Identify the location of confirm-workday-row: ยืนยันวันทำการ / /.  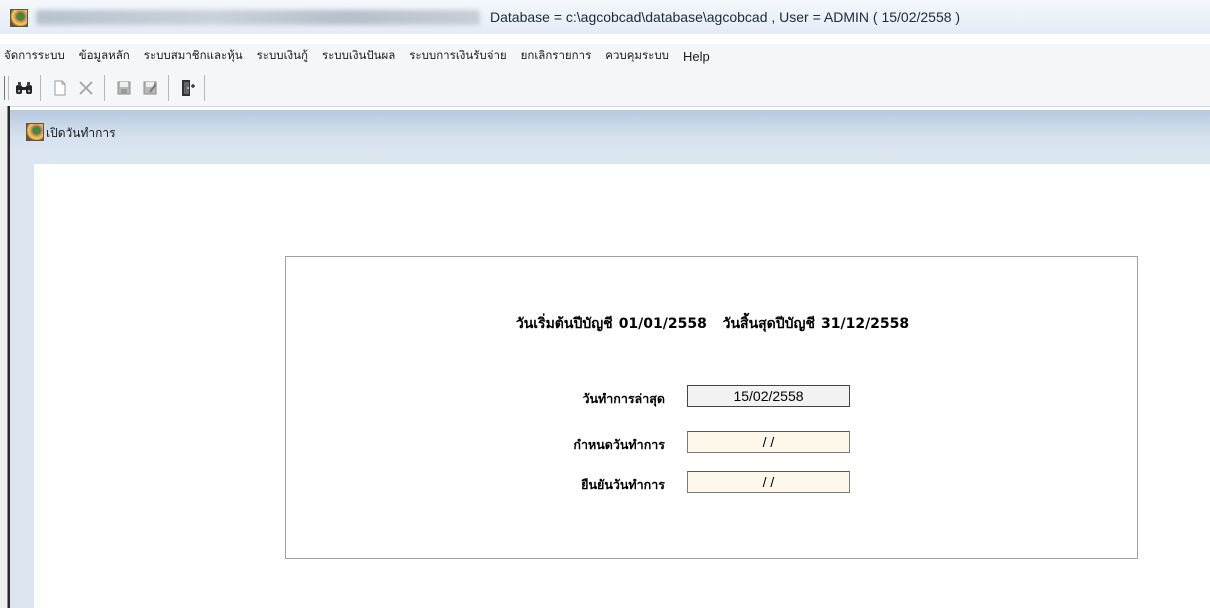
(712, 483).